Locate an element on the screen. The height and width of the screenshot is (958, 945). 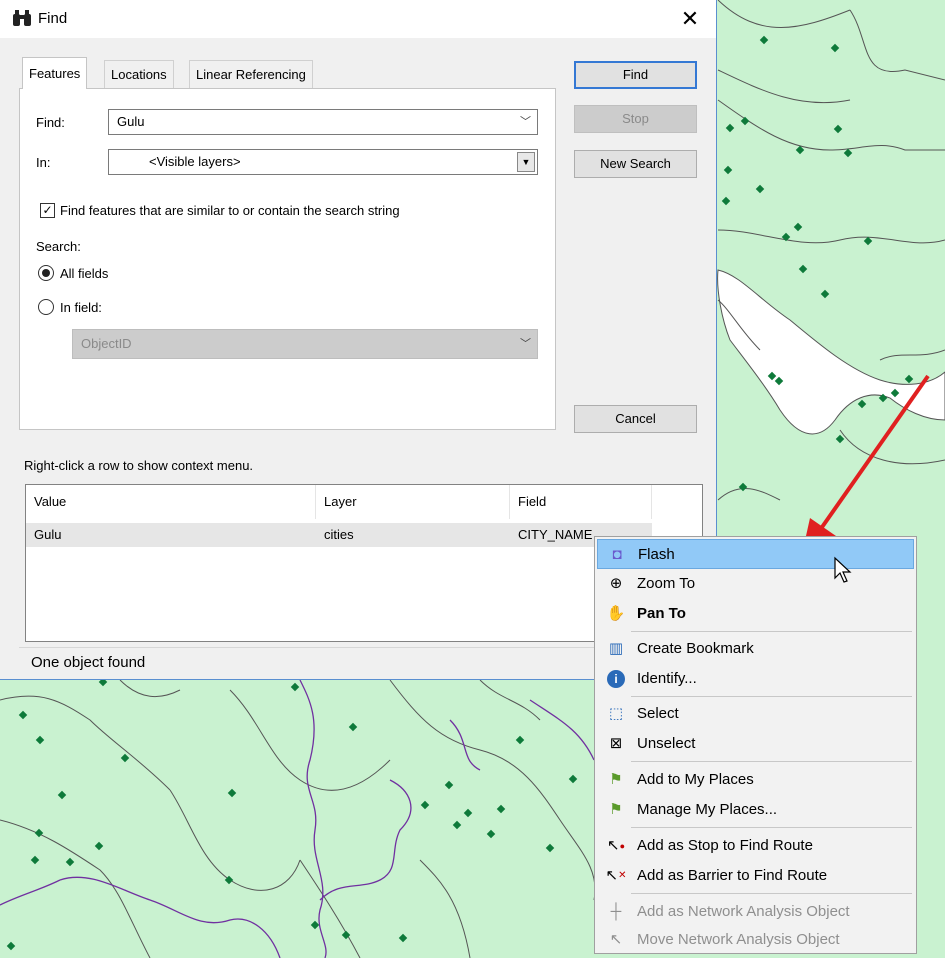
dropdown-arrow-icon: ▼ is located at coordinates (526, 162).